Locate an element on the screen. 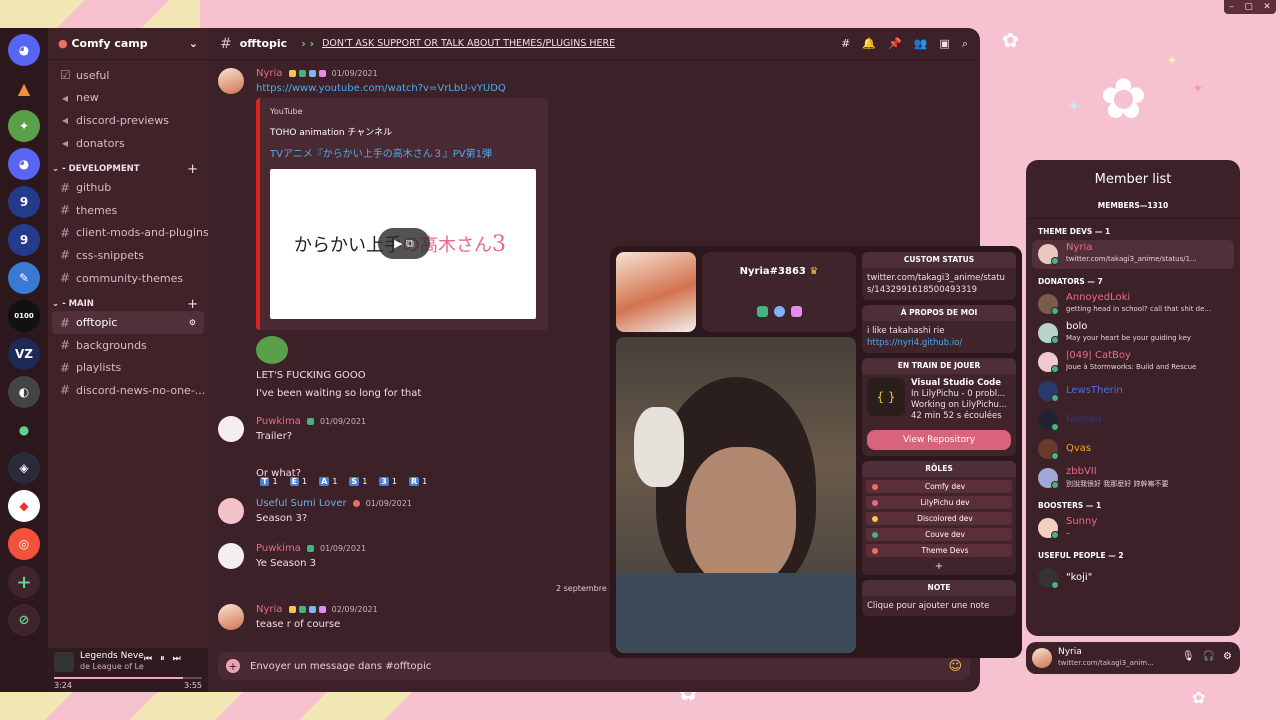 This screenshot has height=720, width=1280. pause-icon: ⏸ is located at coordinates (166, 659).